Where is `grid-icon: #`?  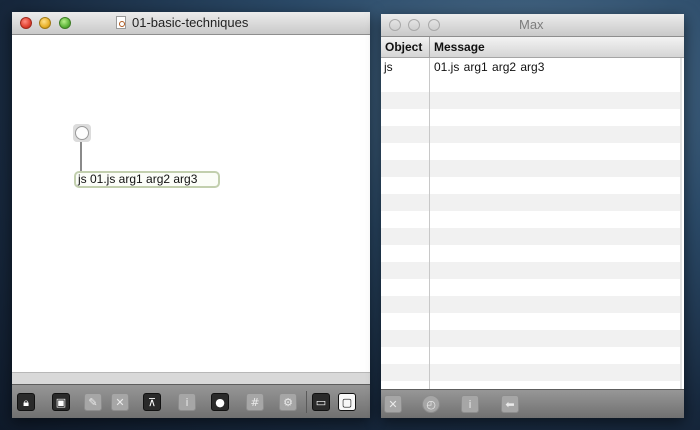 grid-icon: # is located at coordinates (255, 402).